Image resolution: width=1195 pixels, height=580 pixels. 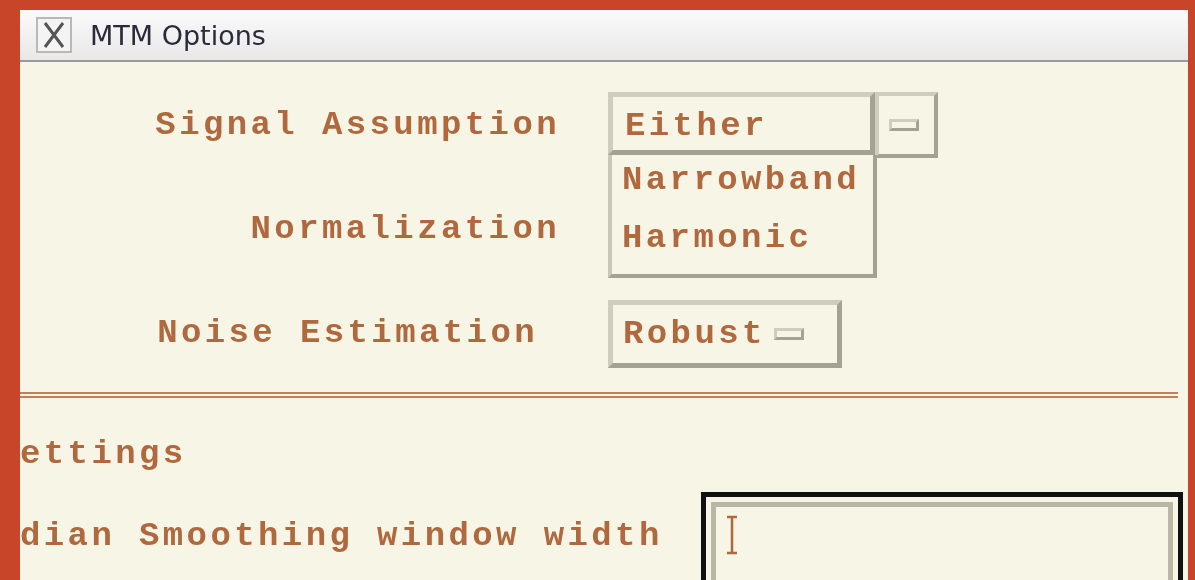 What do you see at coordinates (742, 238) in the screenshot?
I see `menu-item: Harmonic` at bounding box center [742, 238].